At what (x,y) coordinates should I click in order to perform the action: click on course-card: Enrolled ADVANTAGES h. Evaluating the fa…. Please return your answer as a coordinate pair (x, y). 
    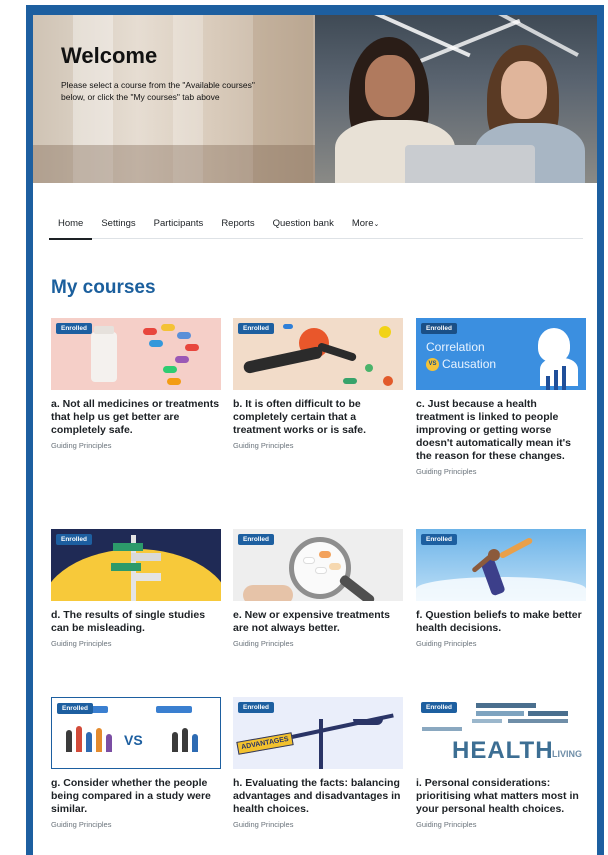
    Looking at the image, I should click on (318, 763).